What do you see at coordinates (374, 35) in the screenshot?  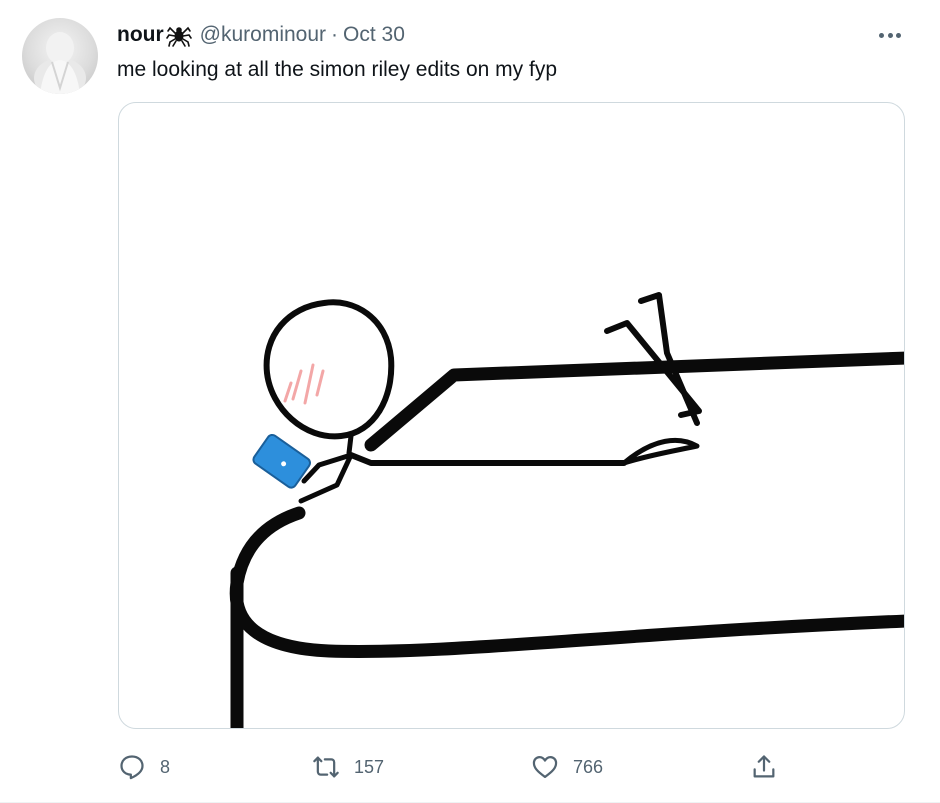 I see `tweet-date: Oct 30` at bounding box center [374, 35].